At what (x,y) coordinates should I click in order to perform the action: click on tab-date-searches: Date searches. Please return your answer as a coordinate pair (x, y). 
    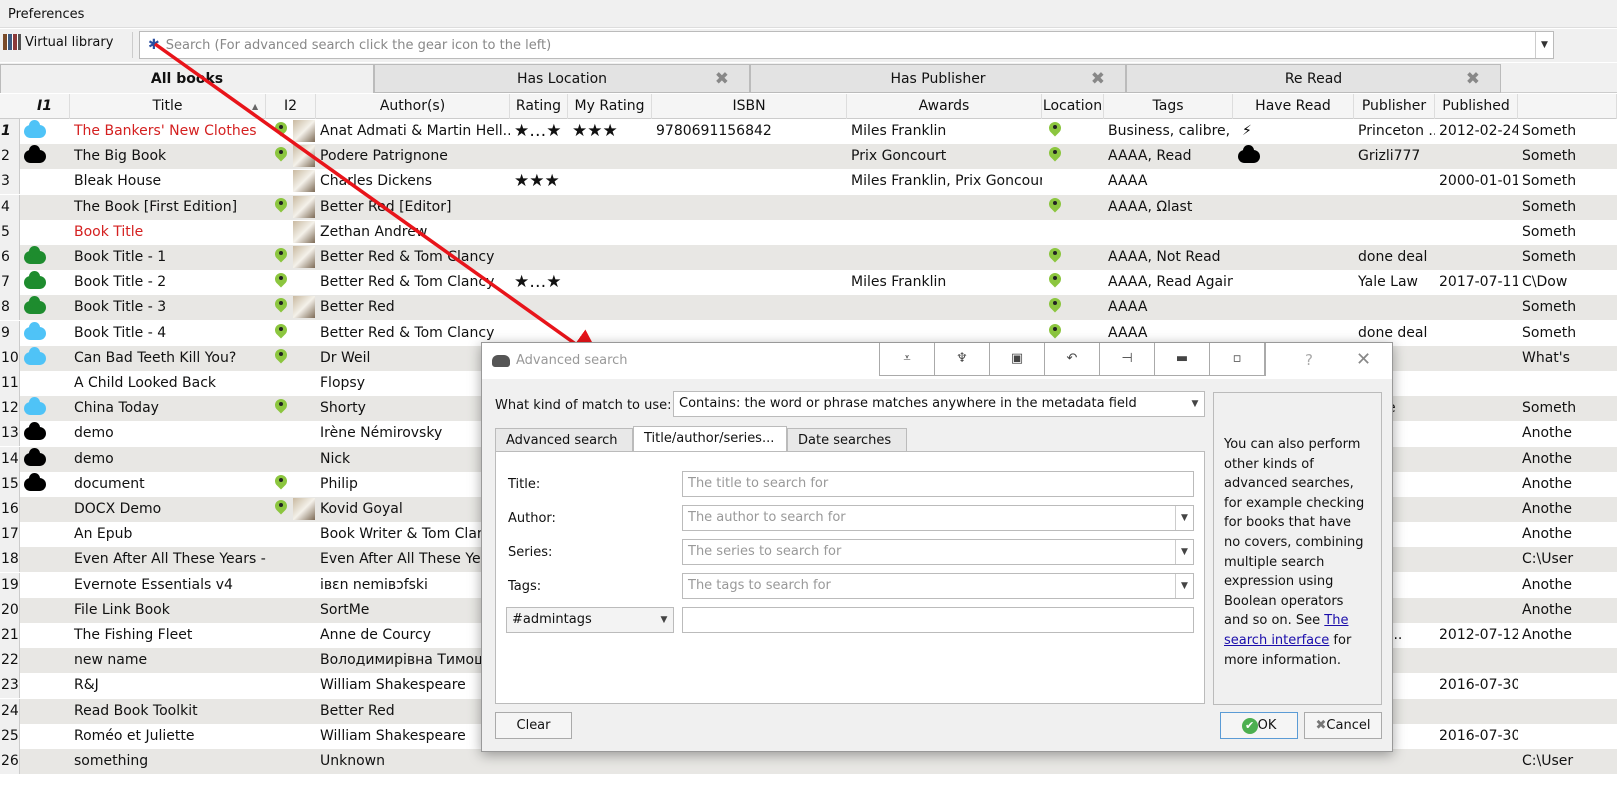
    Looking at the image, I should click on (847, 440).